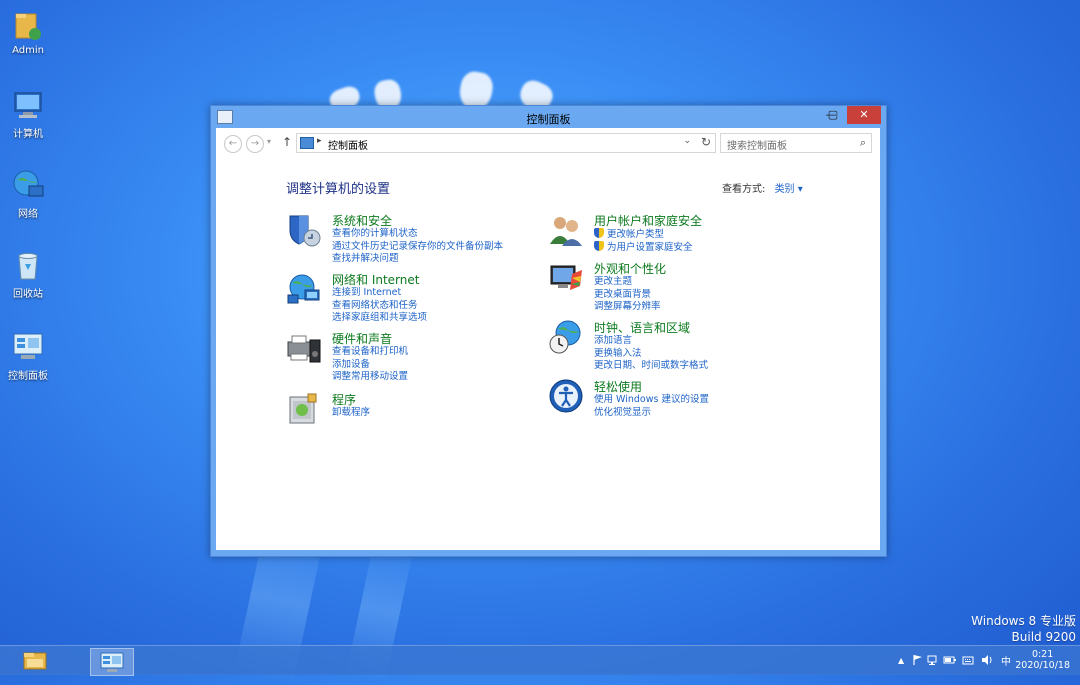 The height and width of the screenshot is (685, 1080). Describe the element at coordinates (933, 661) in the screenshot. I see `network-tray-icon` at that location.